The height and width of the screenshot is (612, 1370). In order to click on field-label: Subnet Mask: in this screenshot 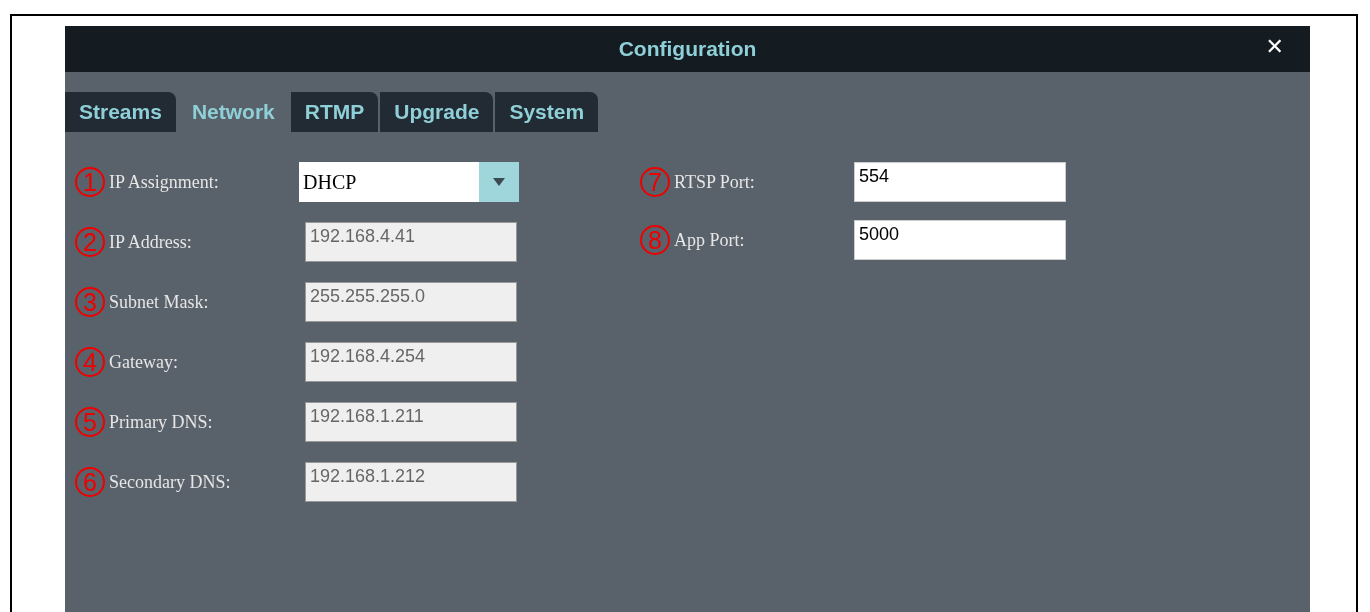, I will do `click(159, 302)`.